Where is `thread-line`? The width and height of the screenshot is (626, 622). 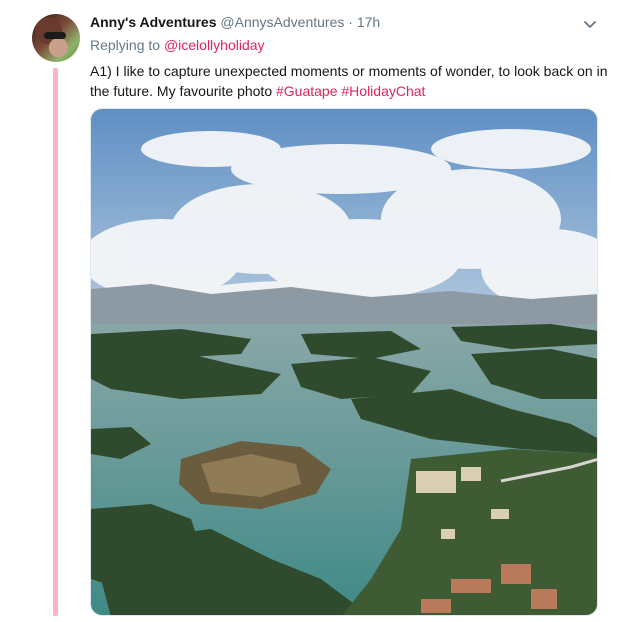 thread-line is located at coordinates (55, 342).